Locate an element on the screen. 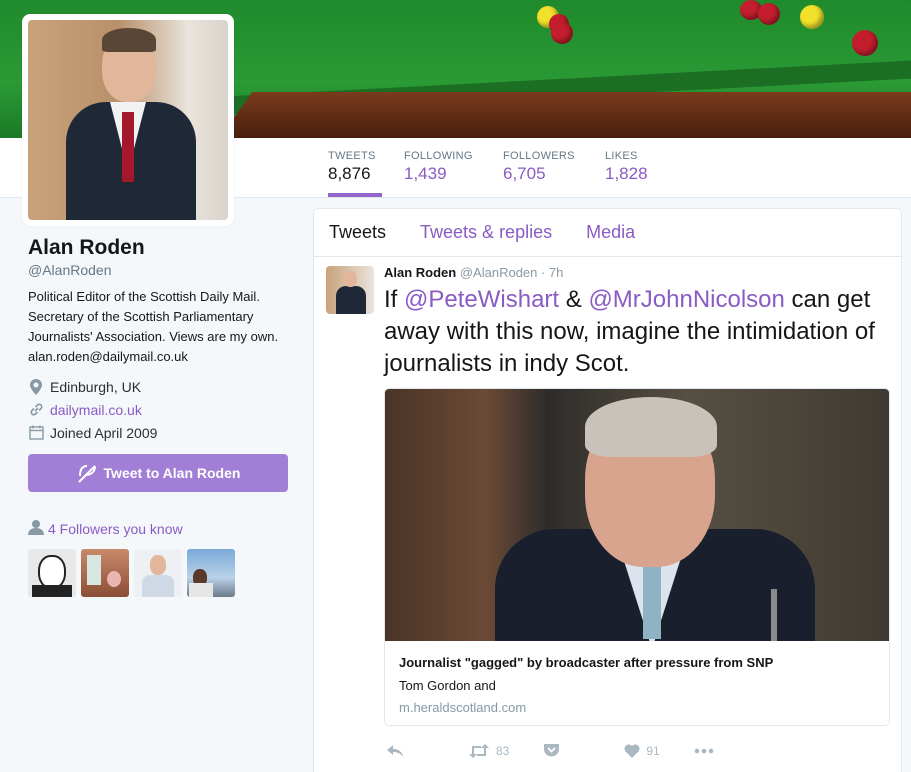 Image resolution: width=911 pixels, height=772 pixels. stat-label: FOLLOWERS is located at coordinates (539, 156).